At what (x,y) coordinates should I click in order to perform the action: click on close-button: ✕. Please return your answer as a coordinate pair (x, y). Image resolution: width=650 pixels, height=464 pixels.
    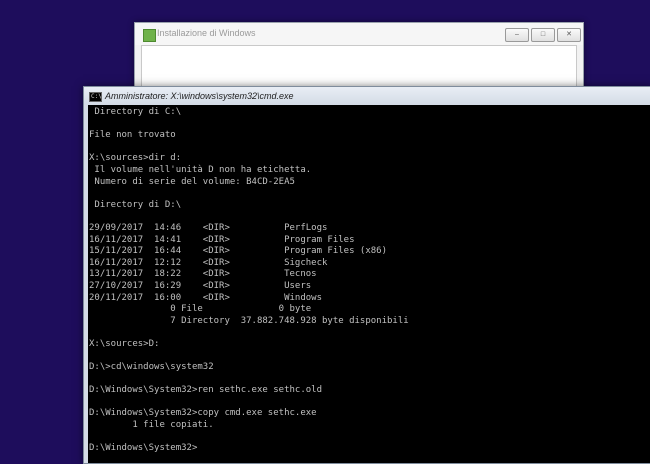
    Looking at the image, I should click on (569, 35).